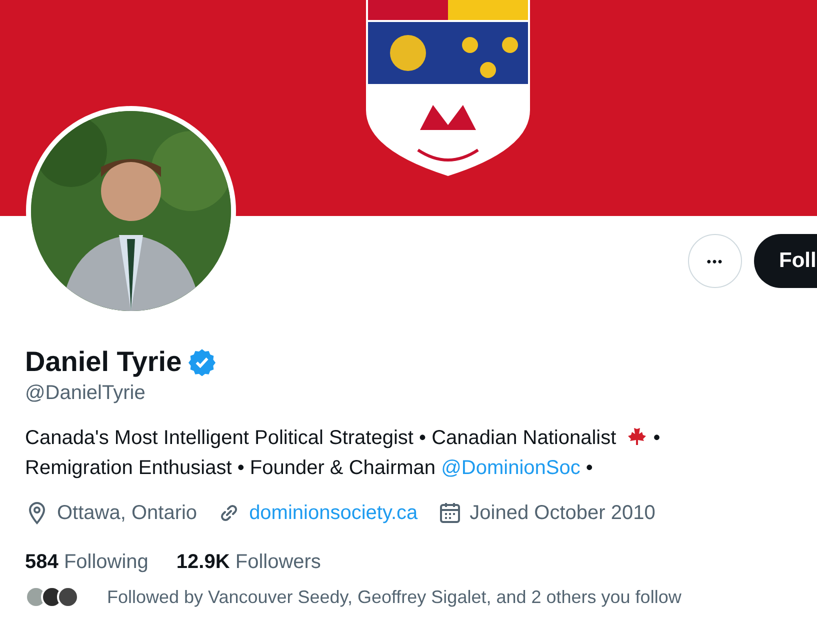  I want to click on follow-button: Foll, so click(785, 261).